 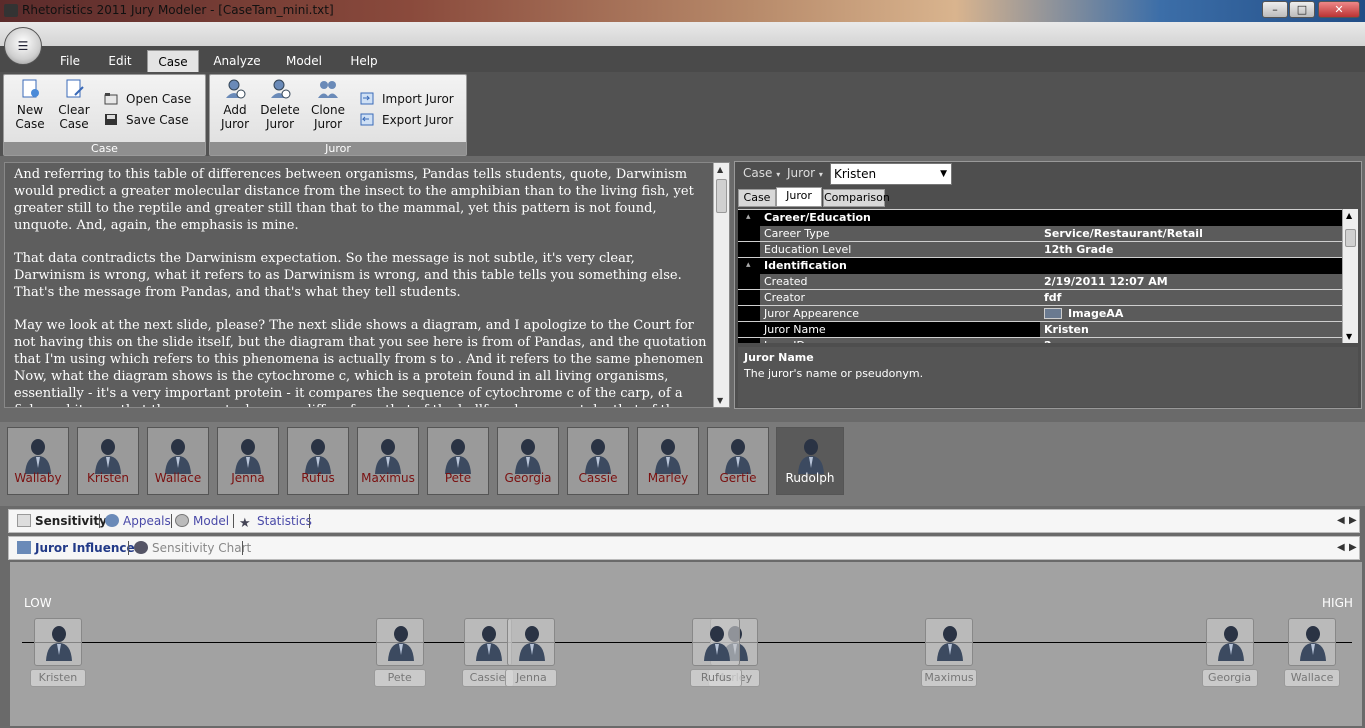 I want to click on tab-statistics: ★ Statistics, so click(x=275, y=521).